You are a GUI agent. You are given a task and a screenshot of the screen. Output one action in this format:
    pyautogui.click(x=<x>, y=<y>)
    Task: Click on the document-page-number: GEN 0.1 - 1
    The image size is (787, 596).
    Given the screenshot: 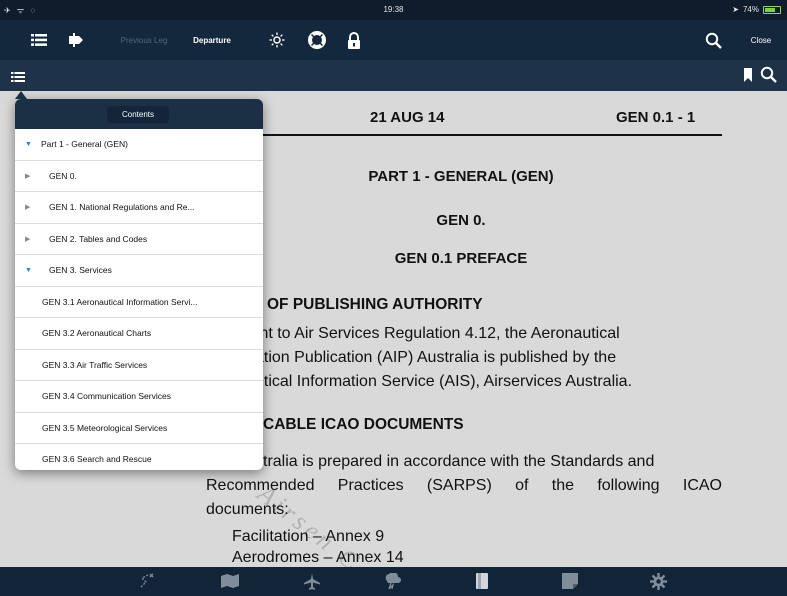 What is the action you would take?
    pyautogui.click(x=656, y=117)
    